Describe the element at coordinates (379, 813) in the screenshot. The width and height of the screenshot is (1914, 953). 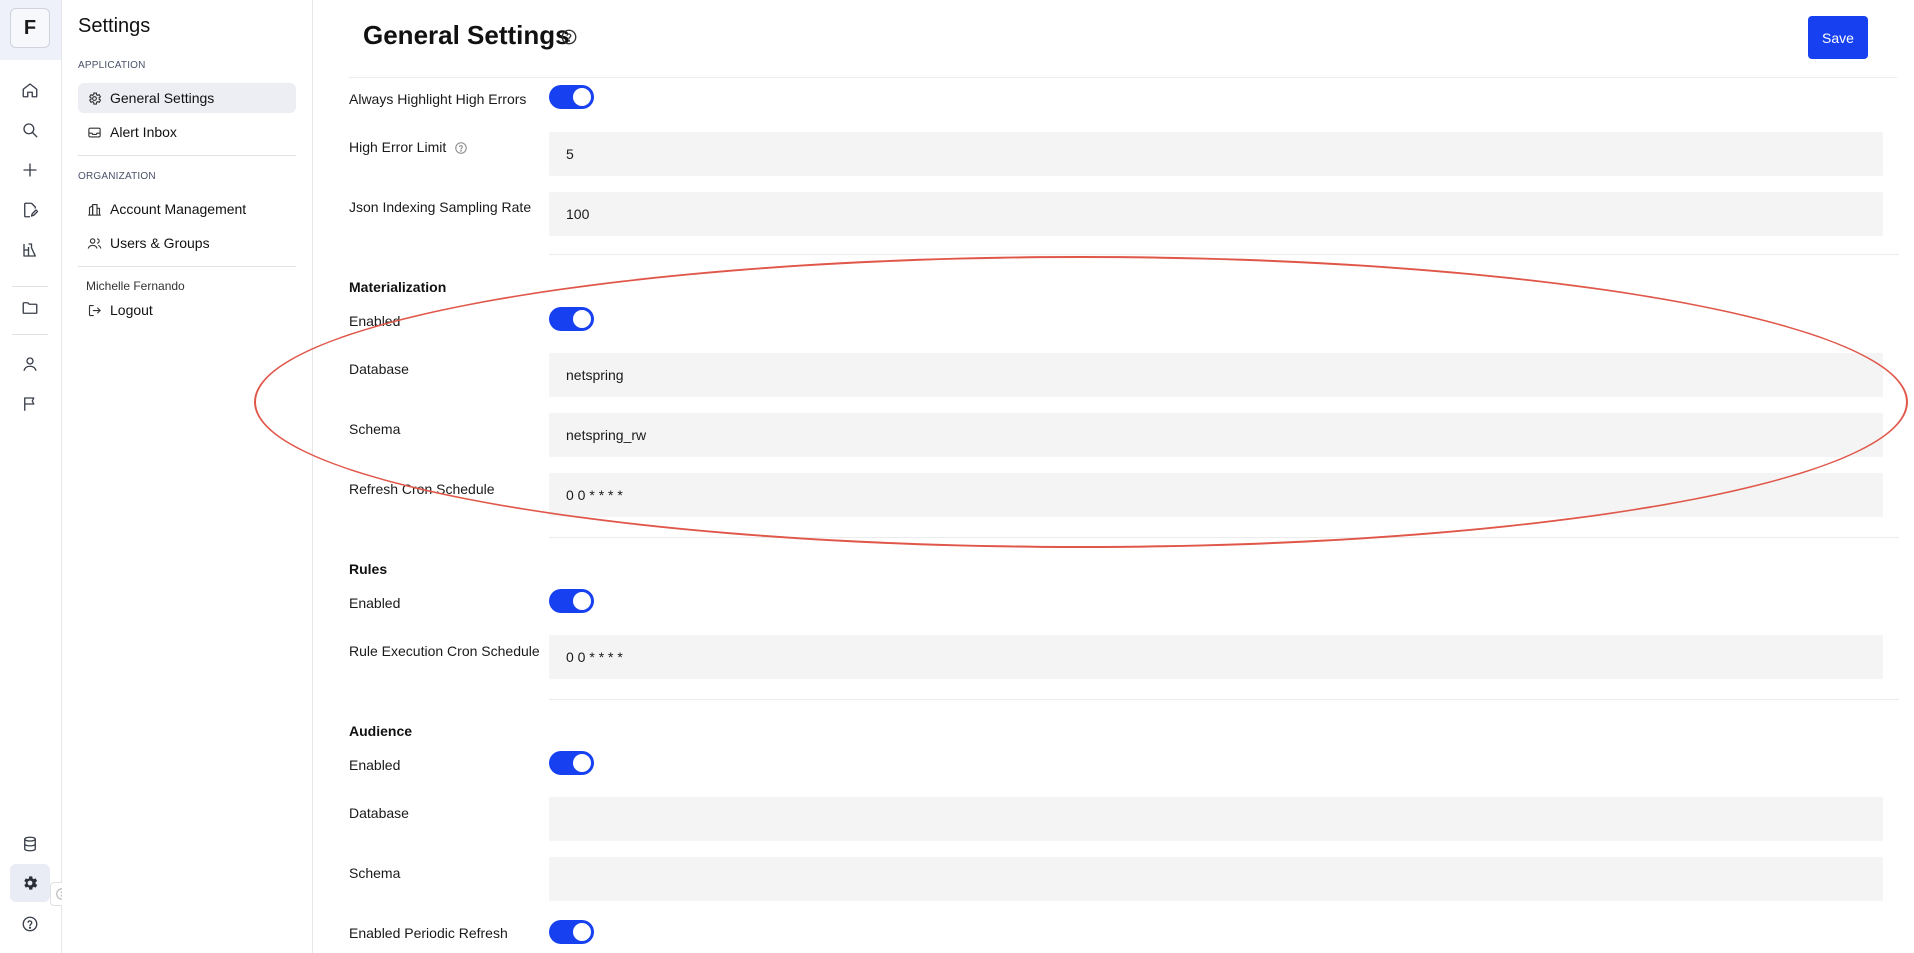
I see `audience-database-label: Database` at that location.